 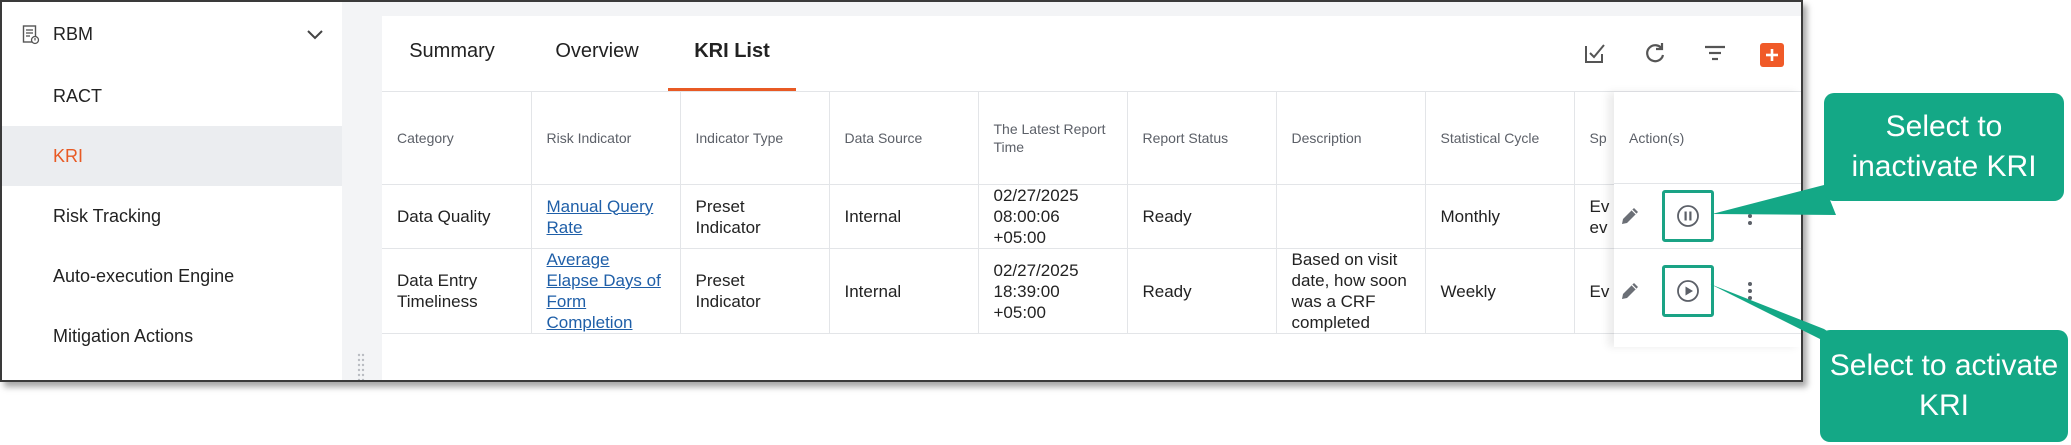 What do you see at coordinates (1944, 386) in the screenshot?
I see `callout-activate: Select to activate KRI` at bounding box center [1944, 386].